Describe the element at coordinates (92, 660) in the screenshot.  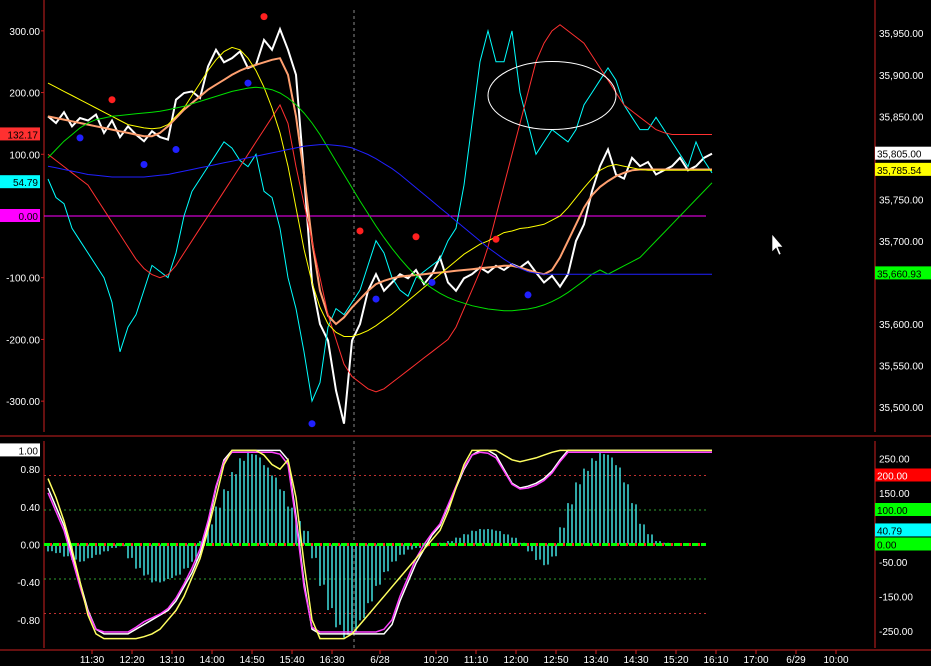
I see `time-axis-label: 11:30` at that location.